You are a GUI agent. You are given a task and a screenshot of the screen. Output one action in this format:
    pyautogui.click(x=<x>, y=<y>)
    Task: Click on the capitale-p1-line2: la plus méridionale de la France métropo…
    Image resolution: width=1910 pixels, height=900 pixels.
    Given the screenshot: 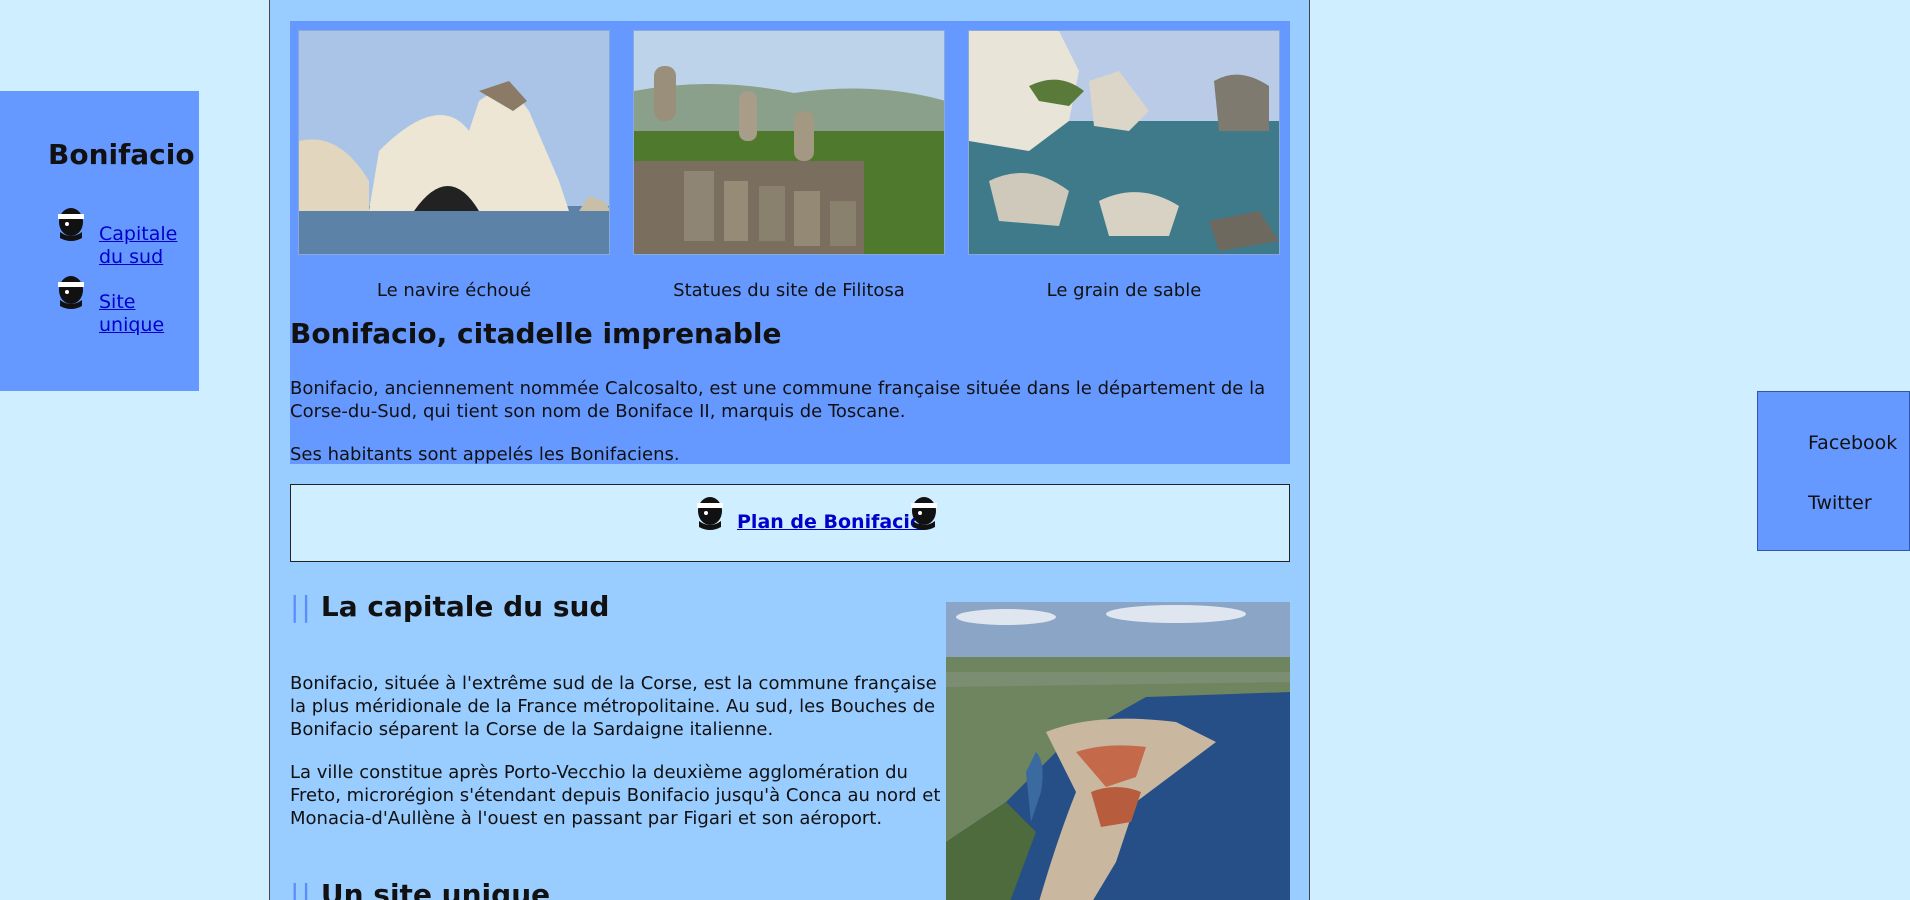 What is the action you would take?
    pyautogui.click(x=613, y=706)
    